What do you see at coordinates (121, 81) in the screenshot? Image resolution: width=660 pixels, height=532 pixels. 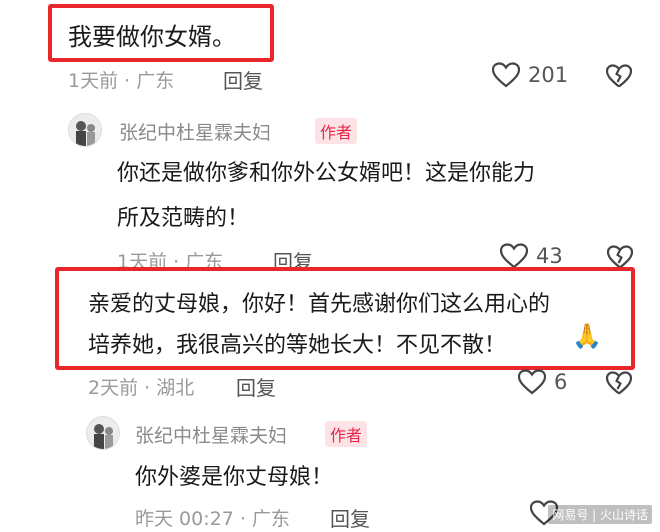 I see `comment-1-meta: 1天前 · 广东` at bounding box center [121, 81].